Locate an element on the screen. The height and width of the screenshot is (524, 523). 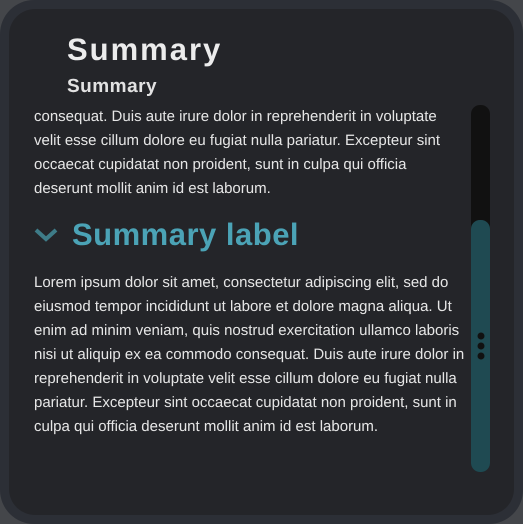
section-header: Summary label is located at coordinates (167, 235).